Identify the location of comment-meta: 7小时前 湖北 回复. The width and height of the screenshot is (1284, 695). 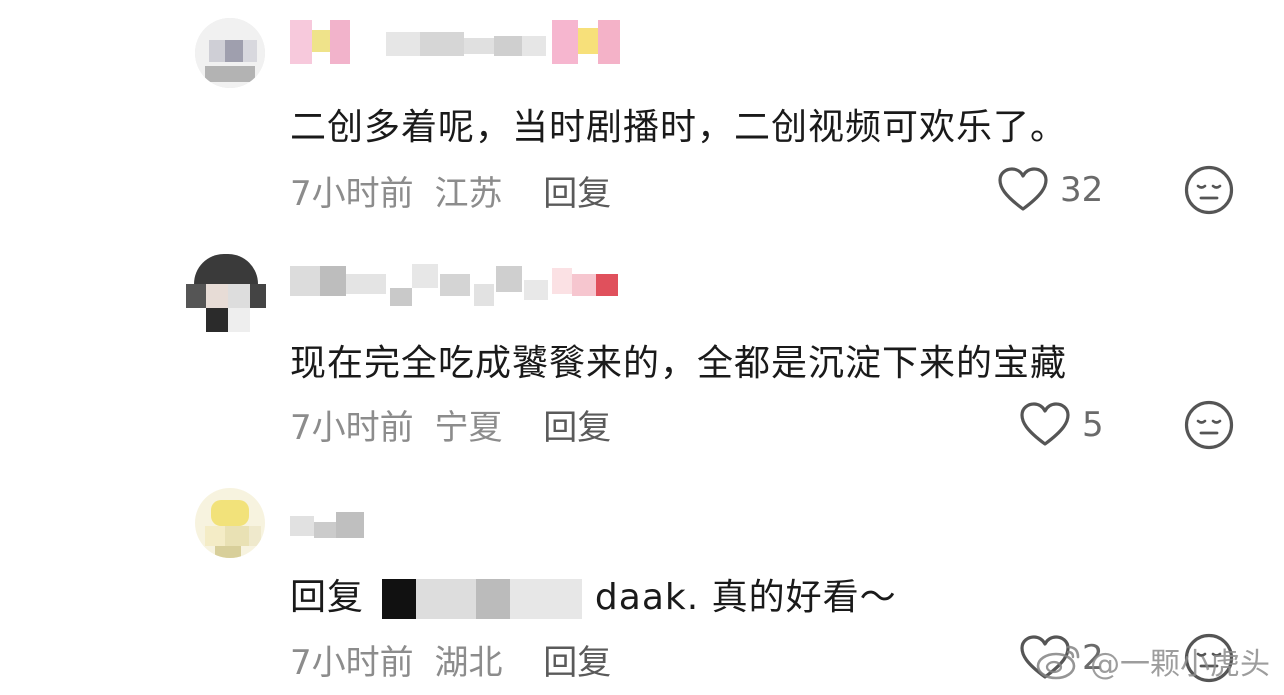
(450, 659).